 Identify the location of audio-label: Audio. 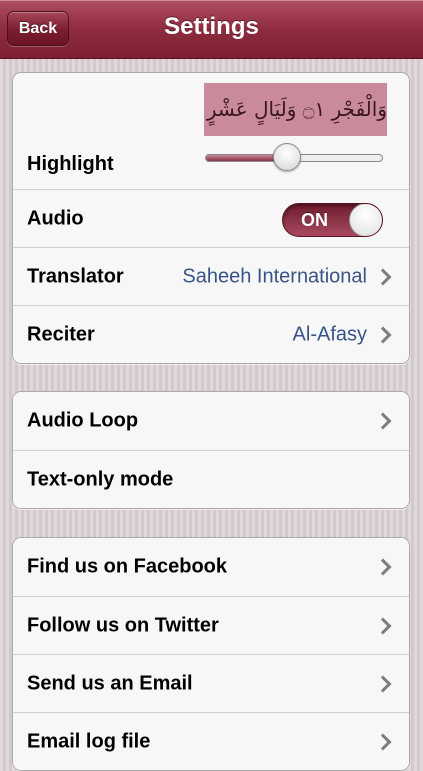
(55, 218).